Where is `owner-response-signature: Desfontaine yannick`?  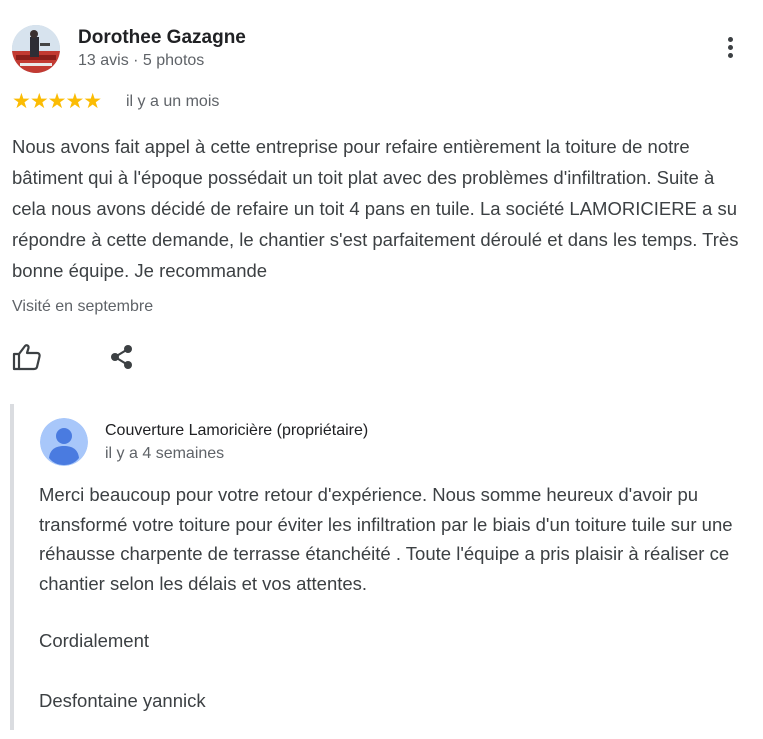 owner-response-signature: Desfontaine yannick is located at coordinates (122, 700).